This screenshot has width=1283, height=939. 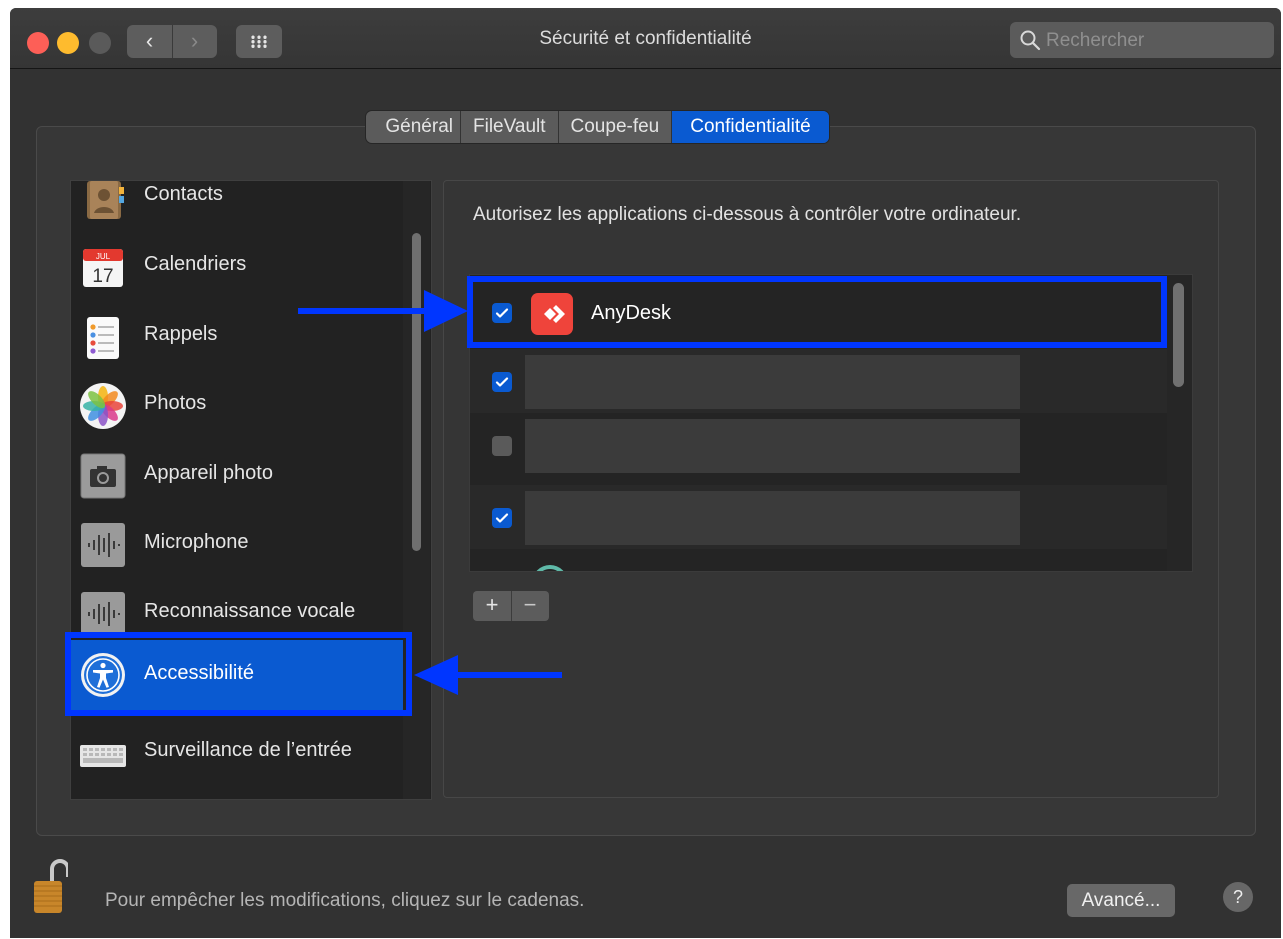 What do you see at coordinates (208, 473) in the screenshot?
I see `sidebar-item-label: Appareil photo` at bounding box center [208, 473].